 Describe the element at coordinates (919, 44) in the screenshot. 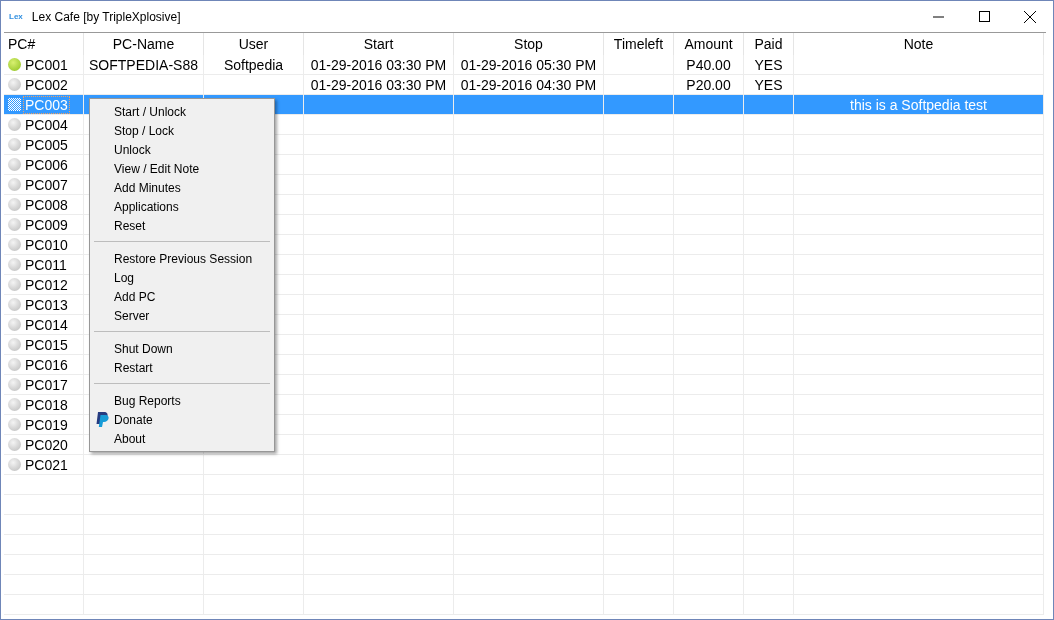

I see `column-header: Note` at that location.